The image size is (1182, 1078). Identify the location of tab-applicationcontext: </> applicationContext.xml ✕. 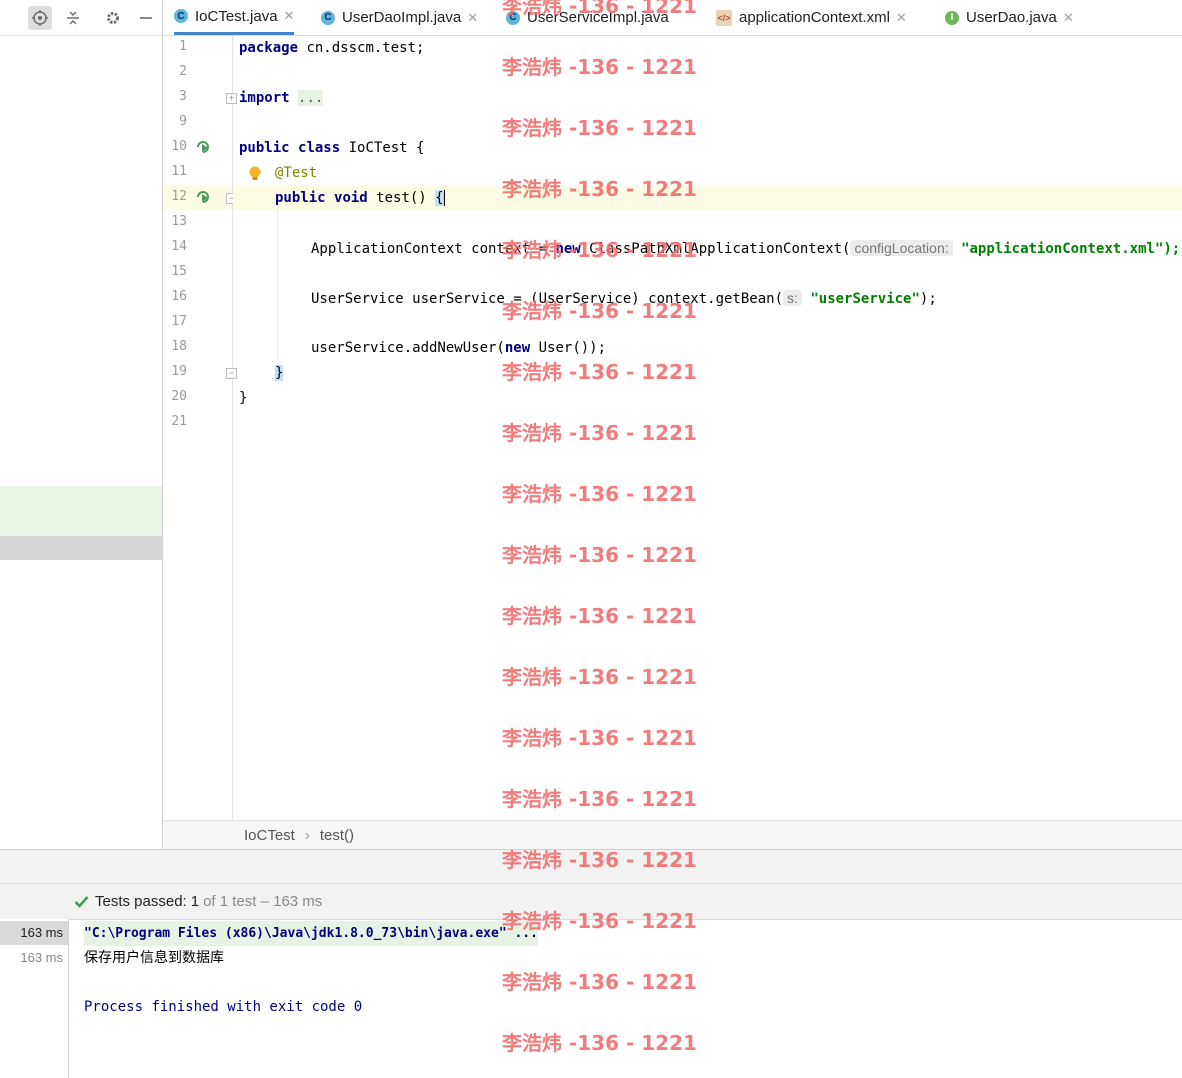
(811, 17).